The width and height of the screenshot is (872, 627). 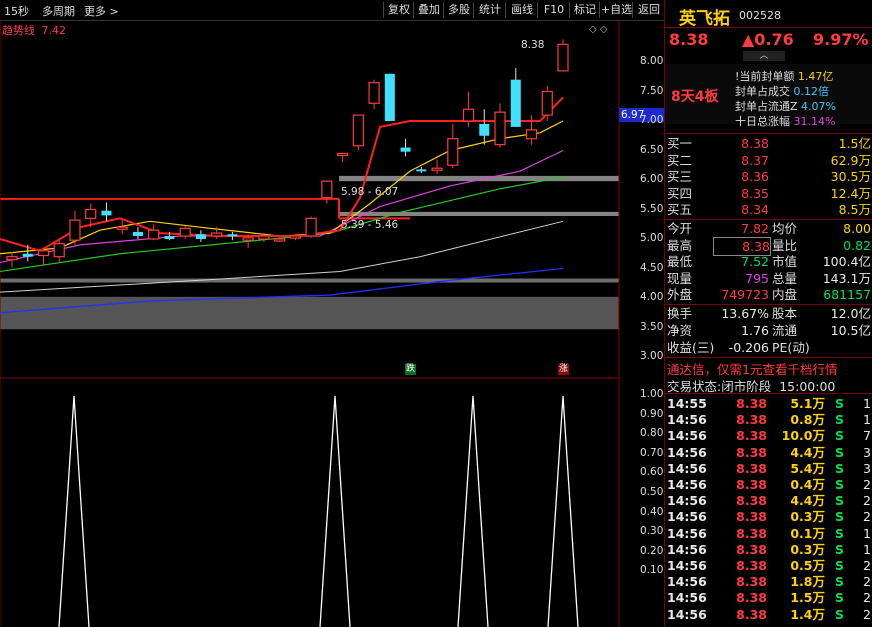 What do you see at coordinates (584, 10) in the screenshot?
I see `mark-button: 标记` at bounding box center [584, 10].